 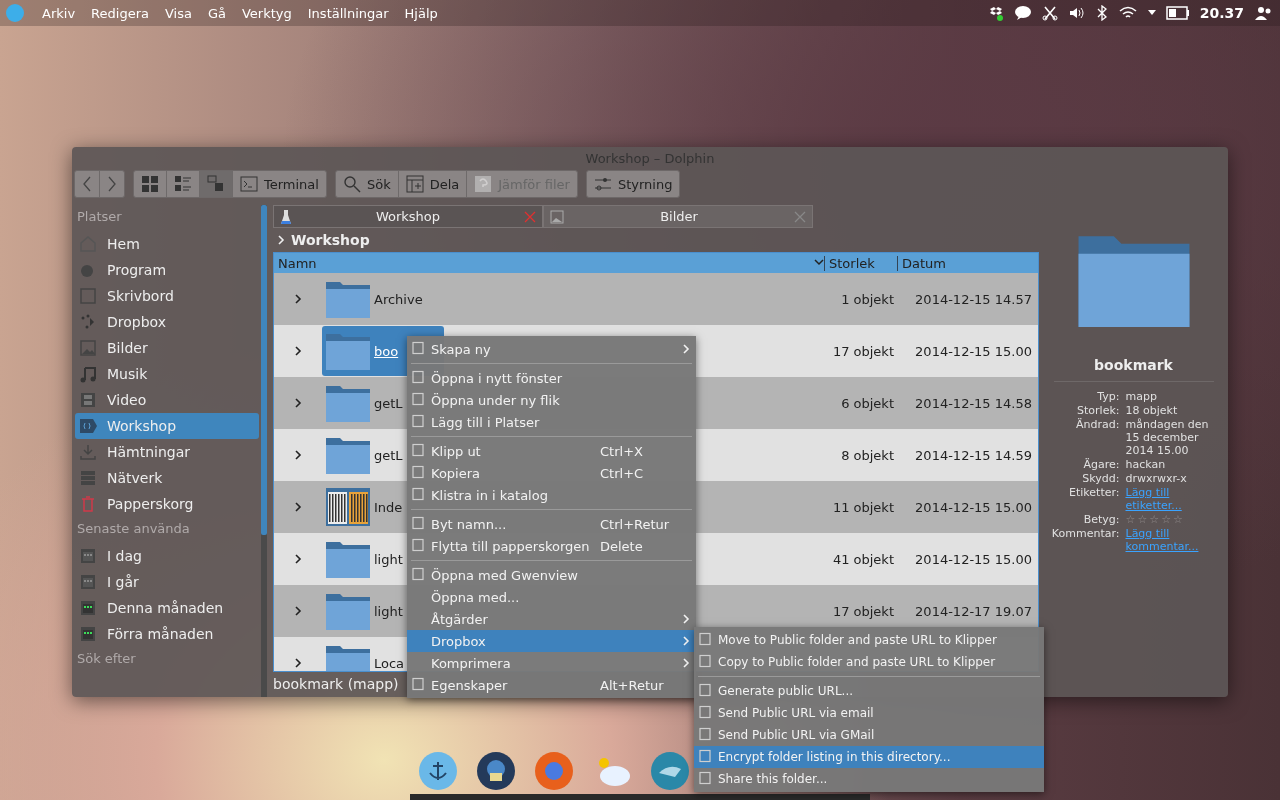 What do you see at coordinates (973, 299) in the screenshot?
I see `file-date: 2014-12-15 14.57` at bounding box center [973, 299].